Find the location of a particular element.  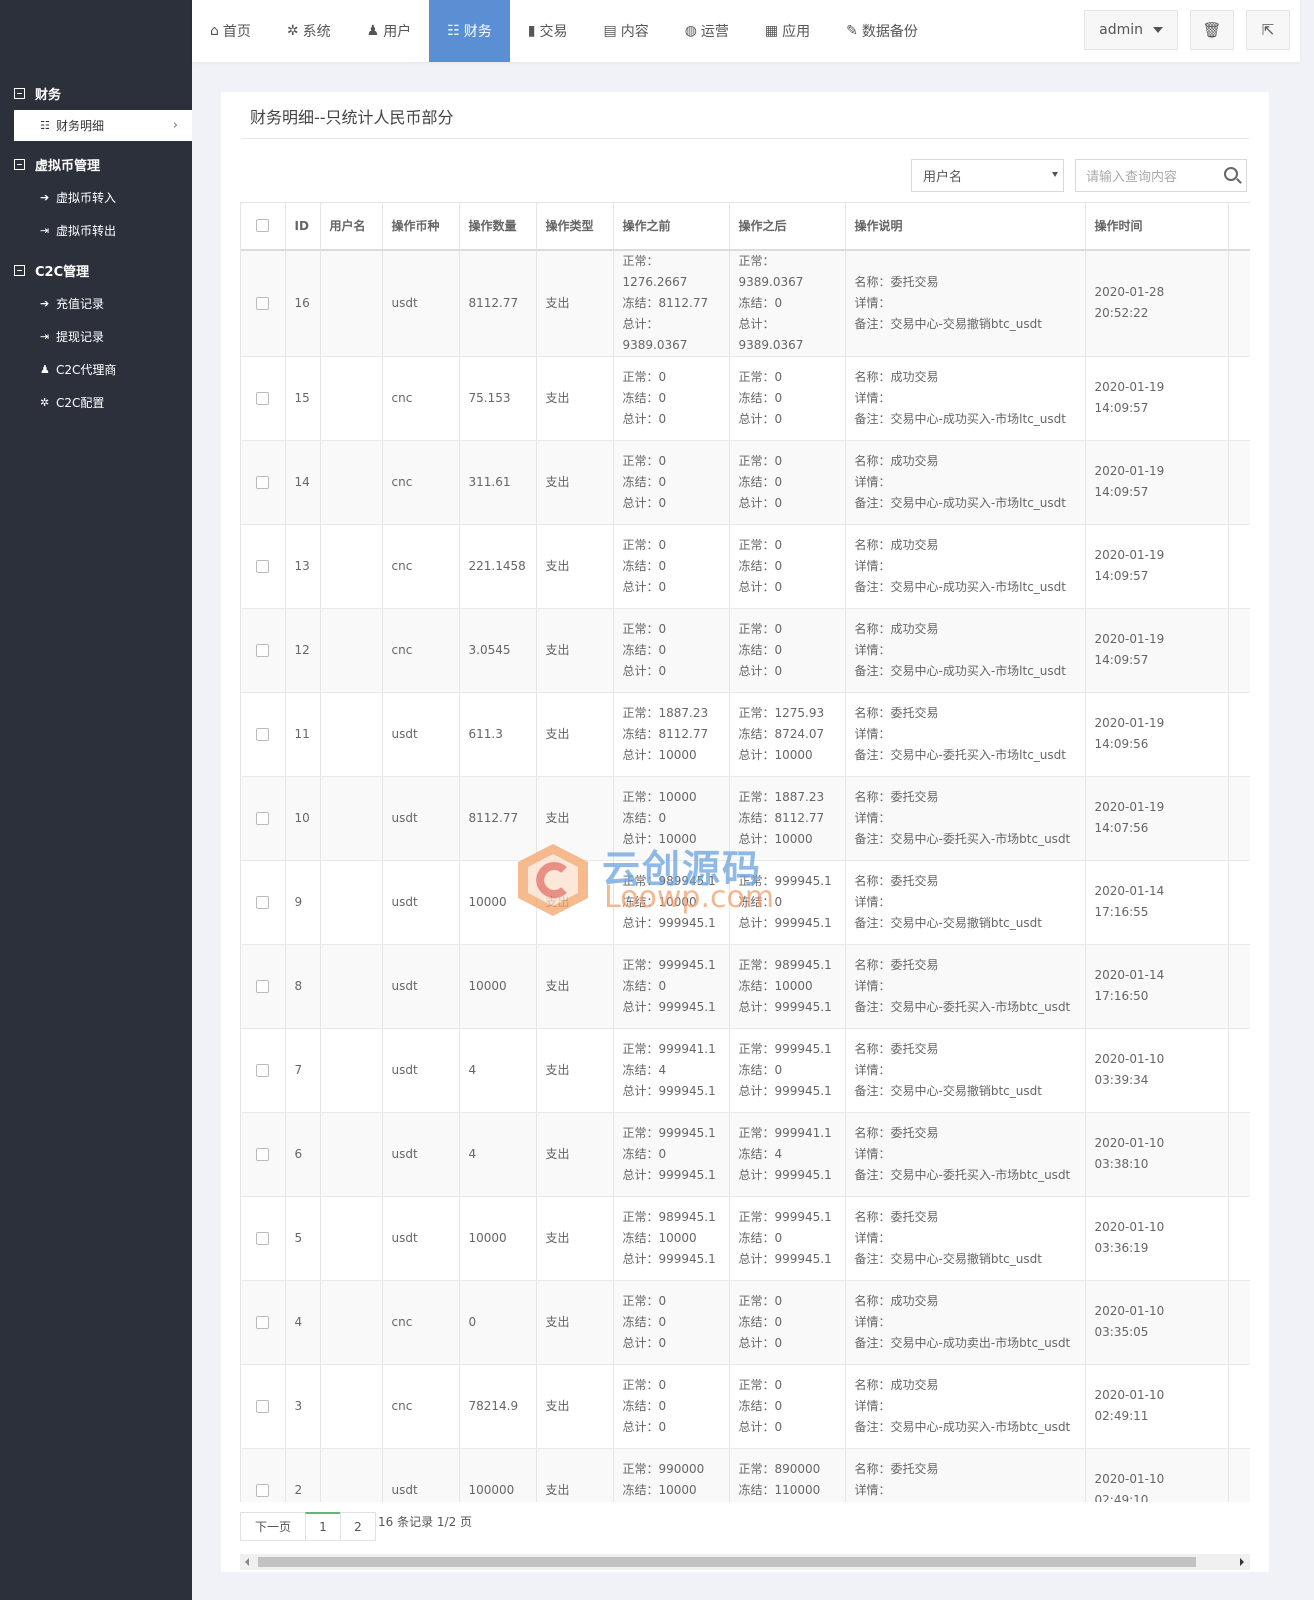

scroll-right-icon is located at coordinates (1242, 1562).